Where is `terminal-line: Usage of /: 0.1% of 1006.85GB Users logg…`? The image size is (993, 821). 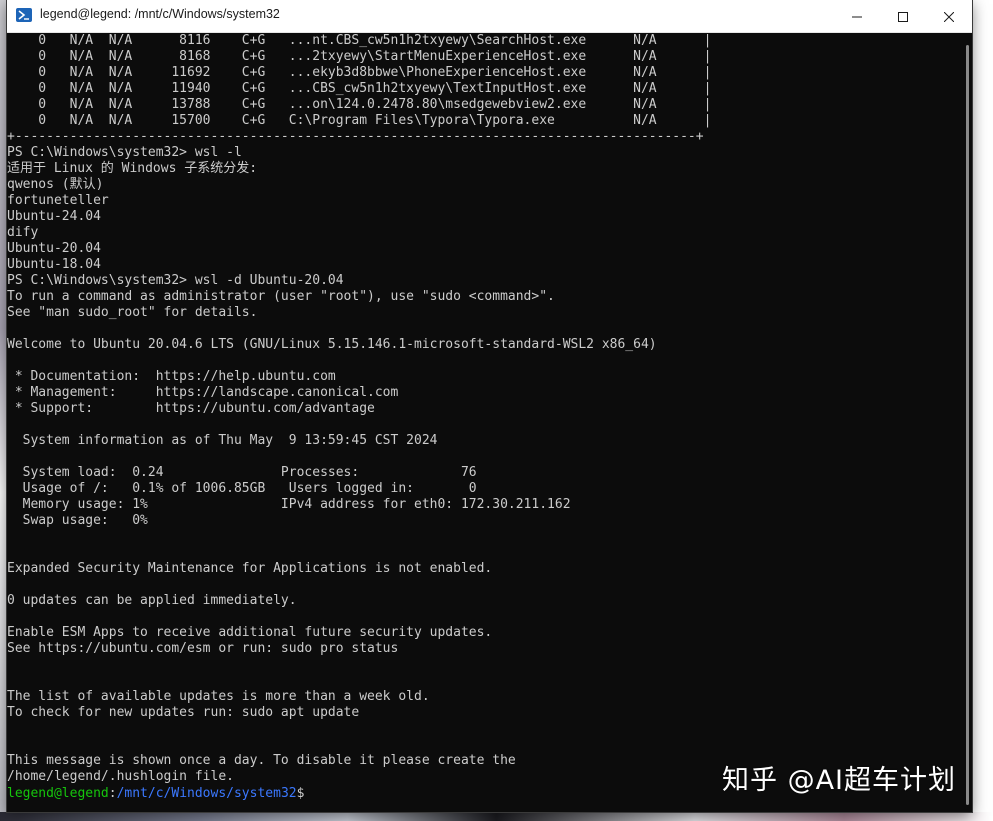
terminal-line: Usage of /: 0.1% of 1006.85GB Users logg… is located at coordinates (242, 488).